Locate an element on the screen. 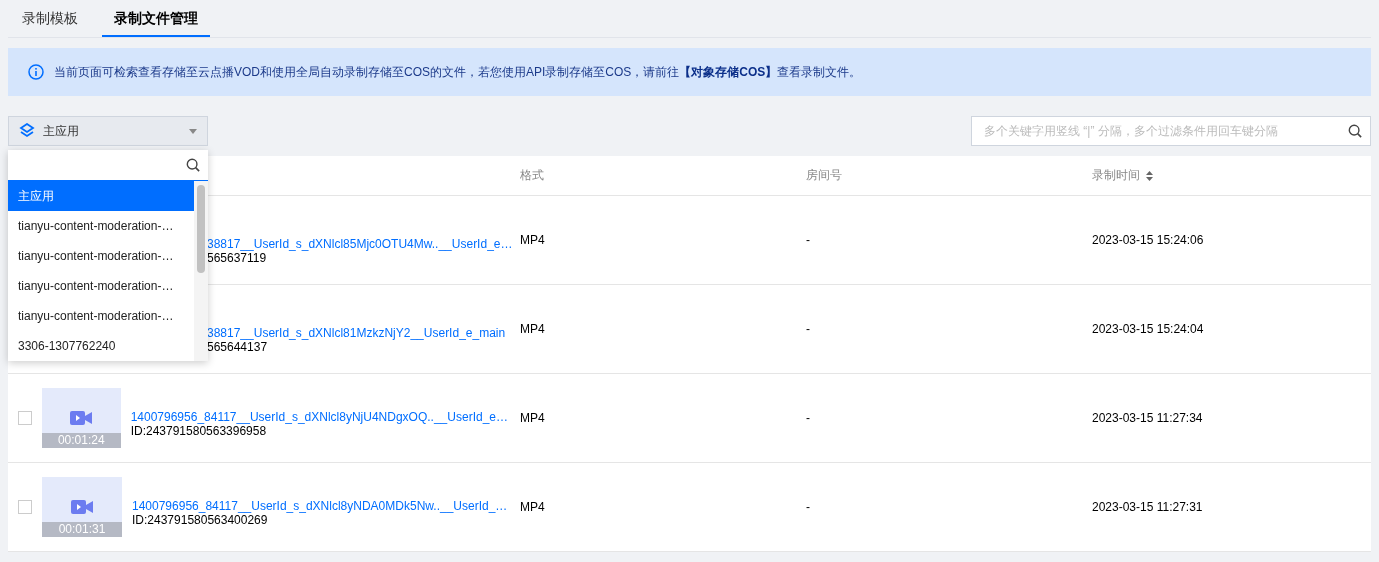 This screenshot has height=562, width=1379. time-cell-text: 2023-03-15 11:27:34 is located at coordinates (1147, 418).